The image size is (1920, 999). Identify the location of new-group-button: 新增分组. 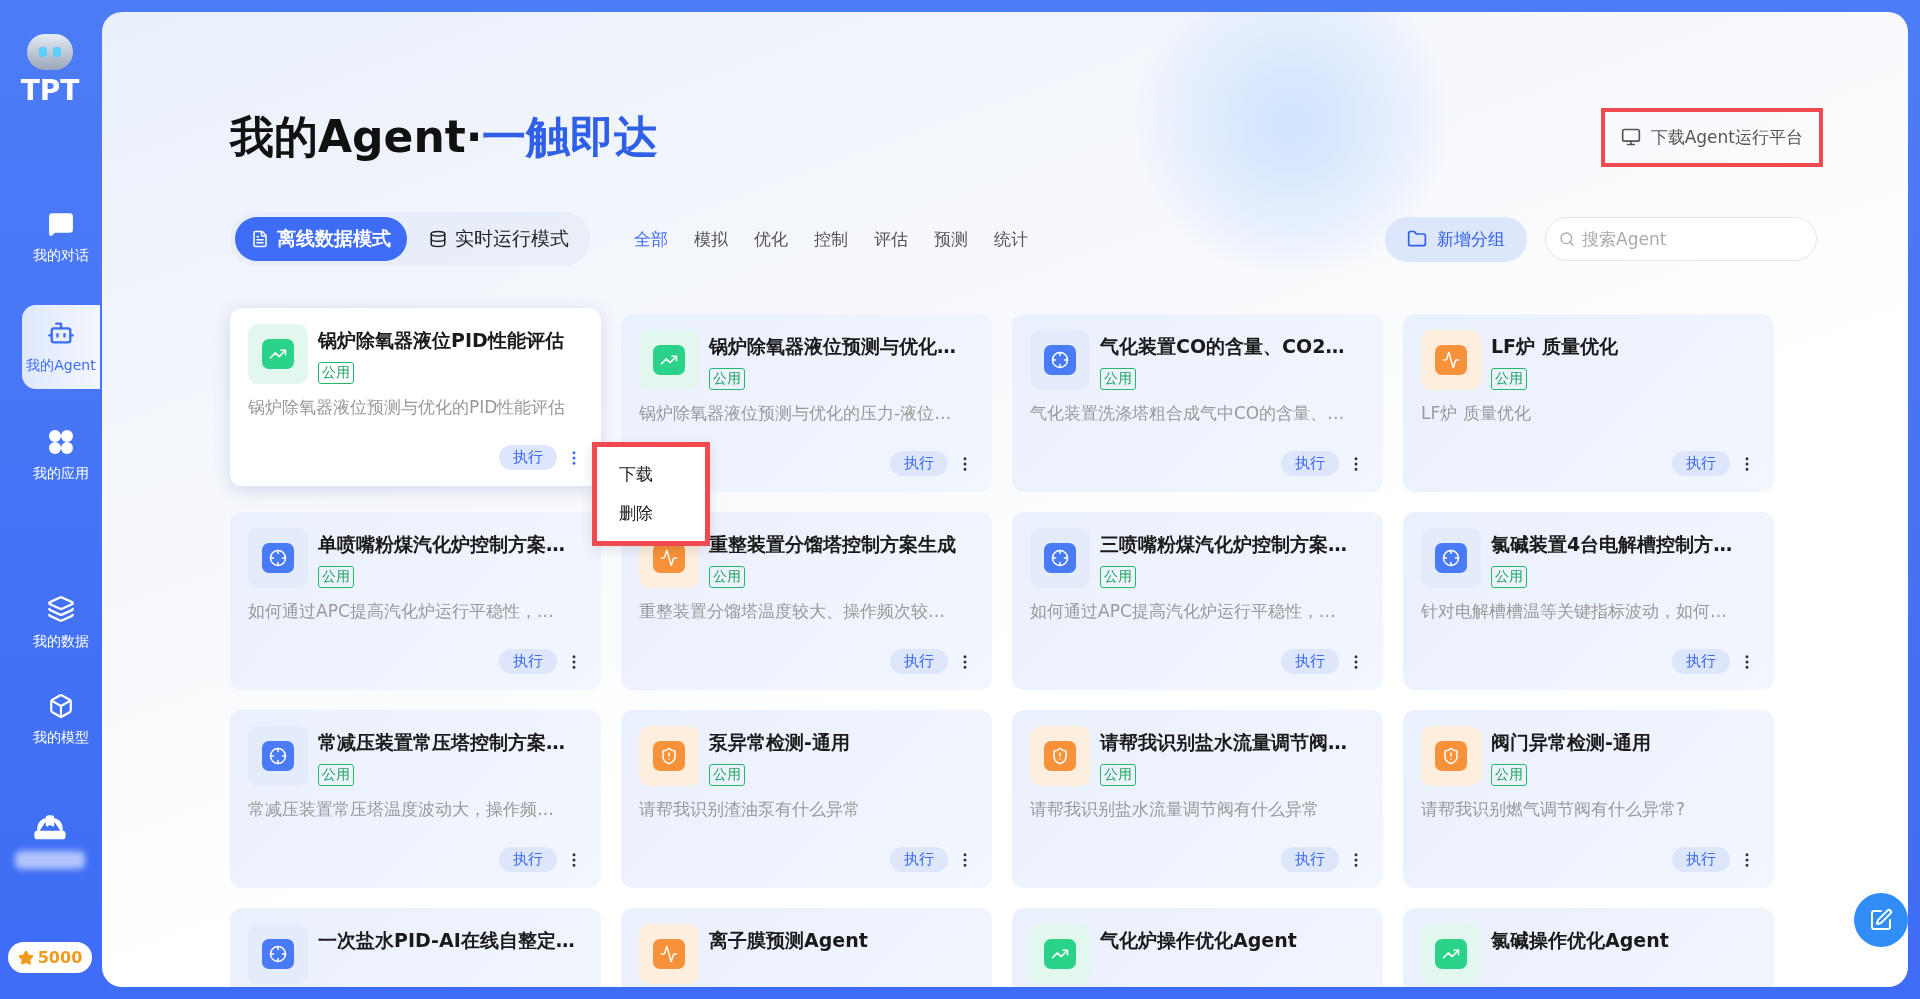
(1456, 239).